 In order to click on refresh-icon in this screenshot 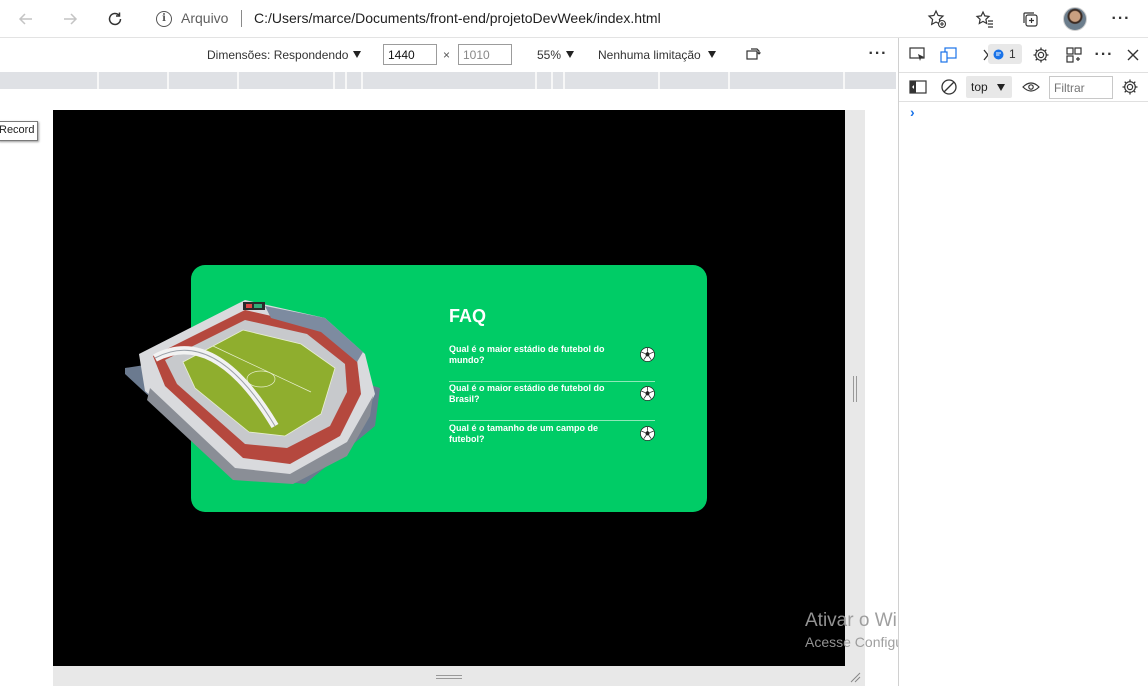, I will do `click(115, 19)`.